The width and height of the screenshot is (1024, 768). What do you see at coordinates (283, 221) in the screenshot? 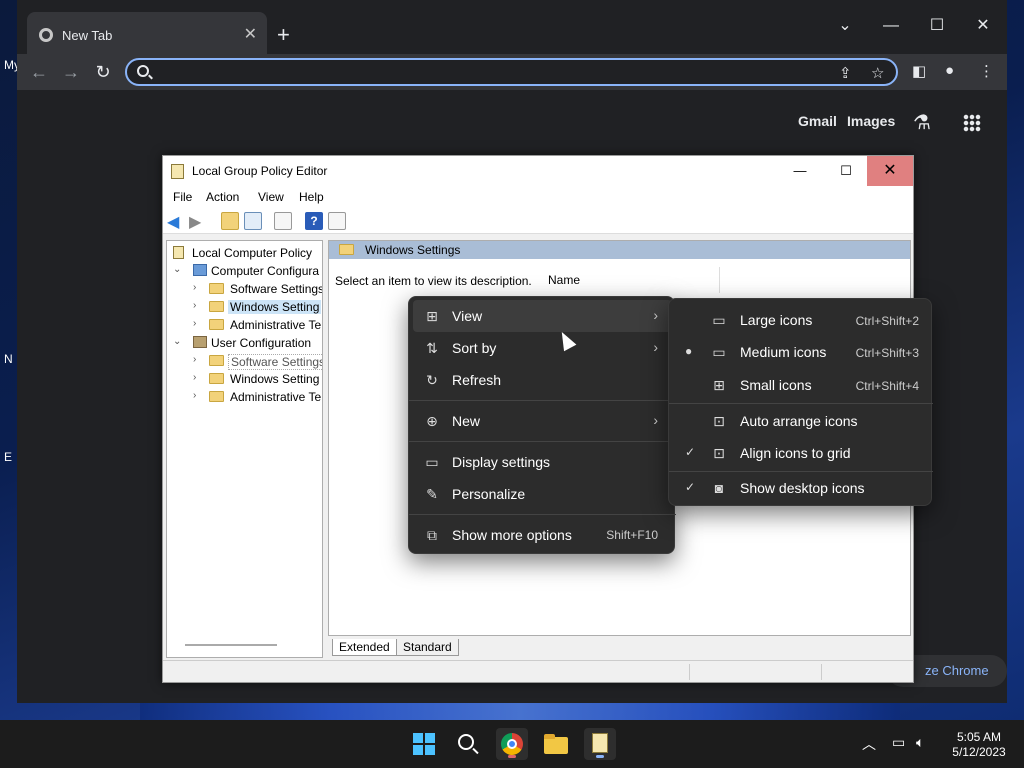
I see `export-list-icon` at bounding box center [283, 221].